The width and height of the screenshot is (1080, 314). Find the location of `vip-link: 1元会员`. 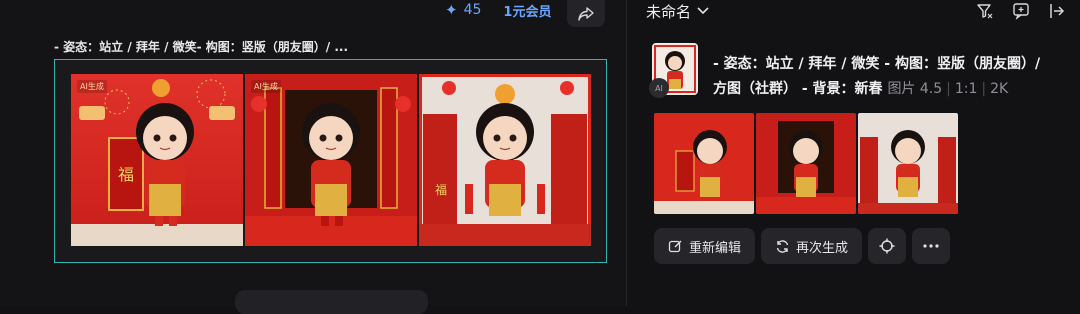

vip-link: 1元会员 is located at coordinates (527, 10).